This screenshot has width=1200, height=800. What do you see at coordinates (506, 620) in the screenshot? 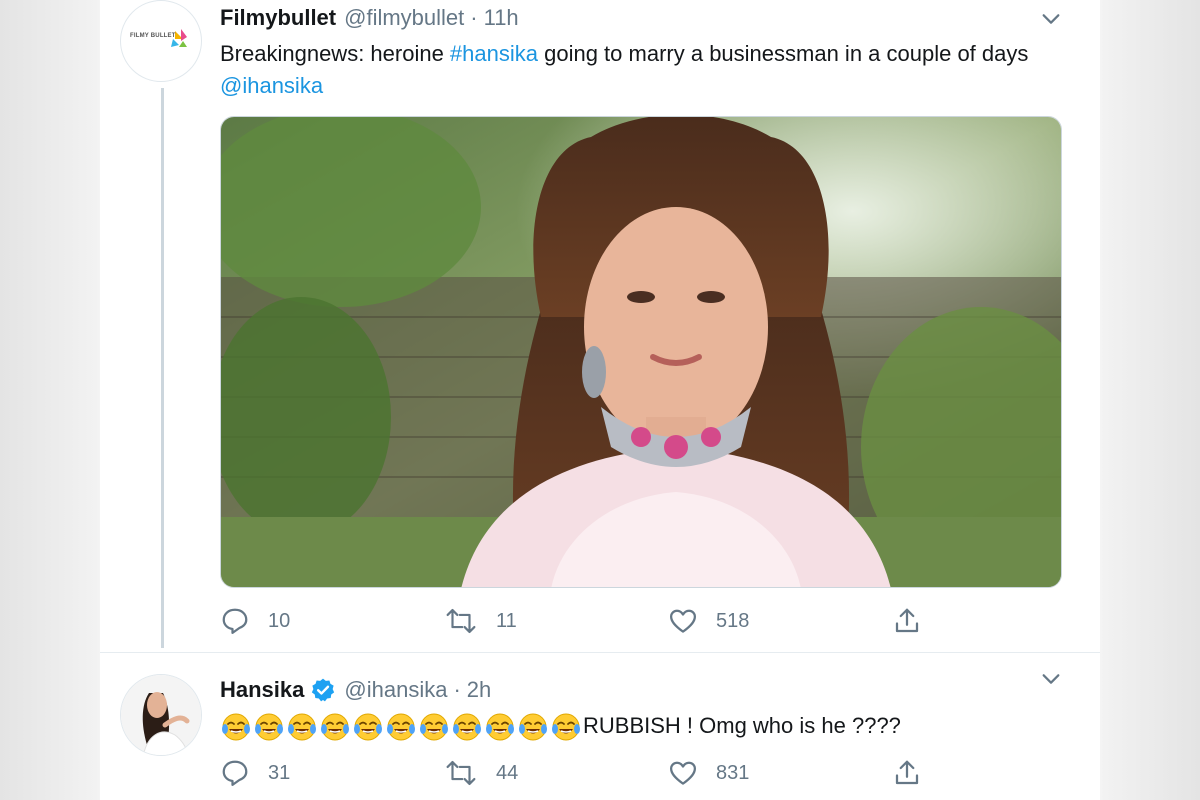
I see `retweet-count: 11` at bounding box center [506, 620].